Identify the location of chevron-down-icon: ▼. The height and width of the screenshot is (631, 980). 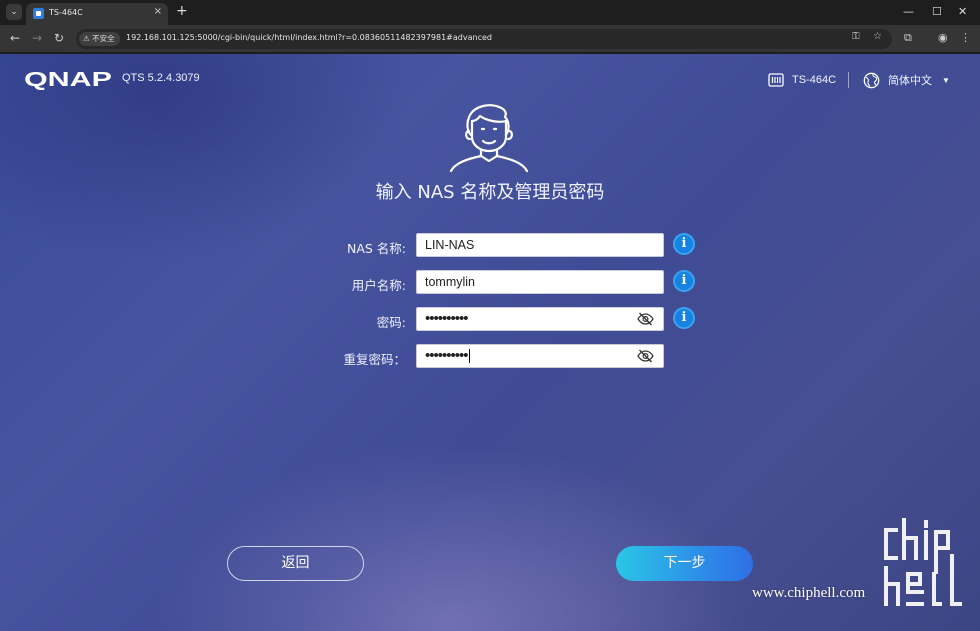
(946, 80).